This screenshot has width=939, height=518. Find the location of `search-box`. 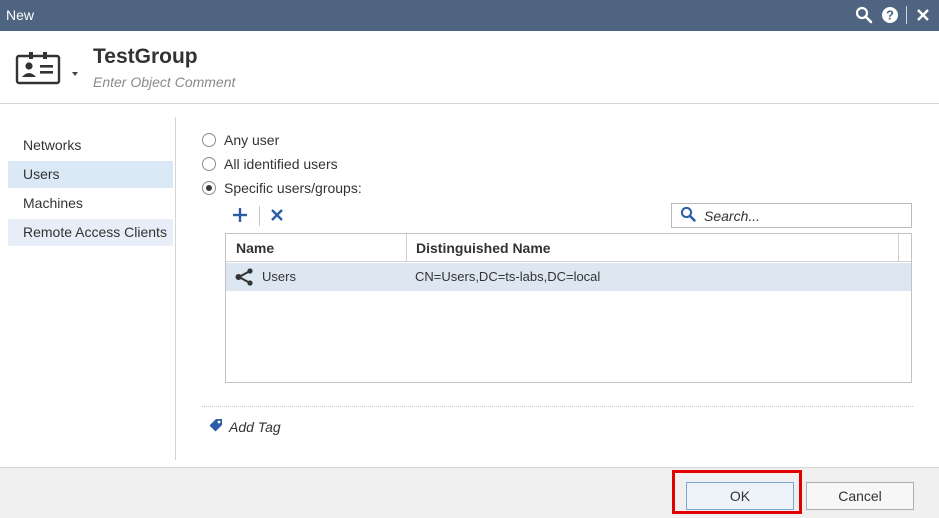

search-box is located at coordinates (791, 215).